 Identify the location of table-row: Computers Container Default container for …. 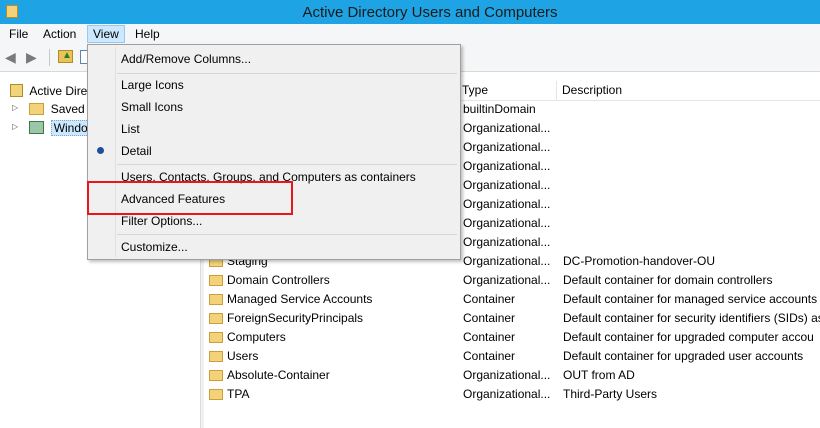
(512, 337).